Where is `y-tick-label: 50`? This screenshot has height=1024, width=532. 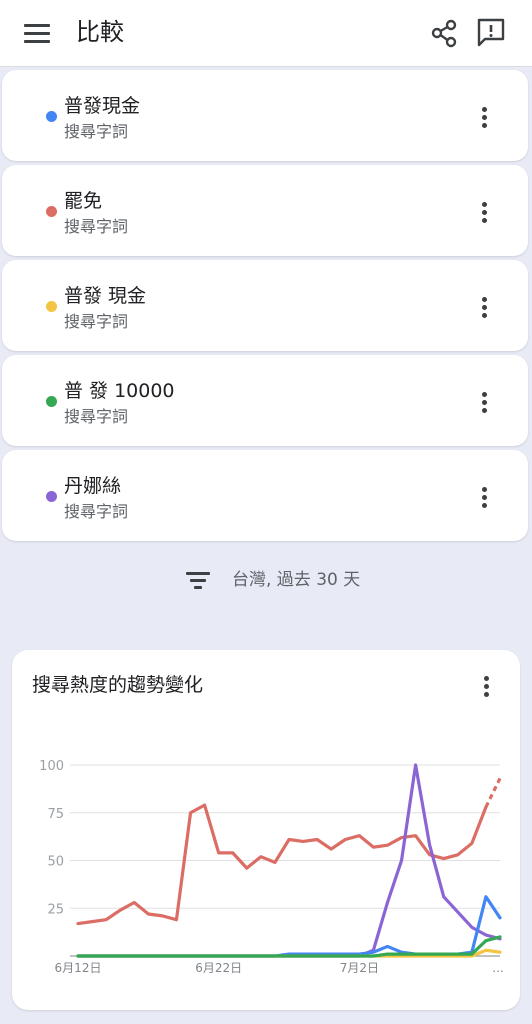
y-tick-label: 50 is located at coordinates (55, 862).